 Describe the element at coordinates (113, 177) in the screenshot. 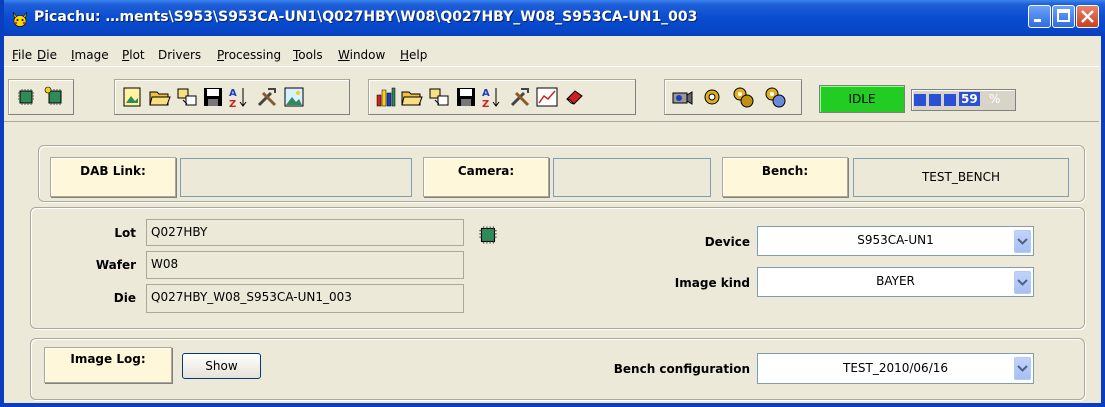

I see `dab-link-label: DAB Link:` at that location.